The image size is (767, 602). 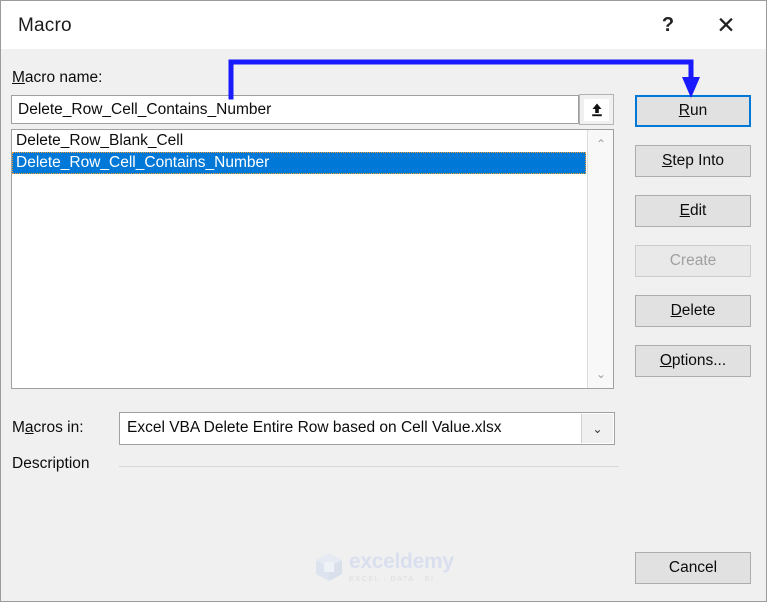 I want to click on exceldemy-tagline: EXCEL · DATA · BI, so click(x=392, y=579).